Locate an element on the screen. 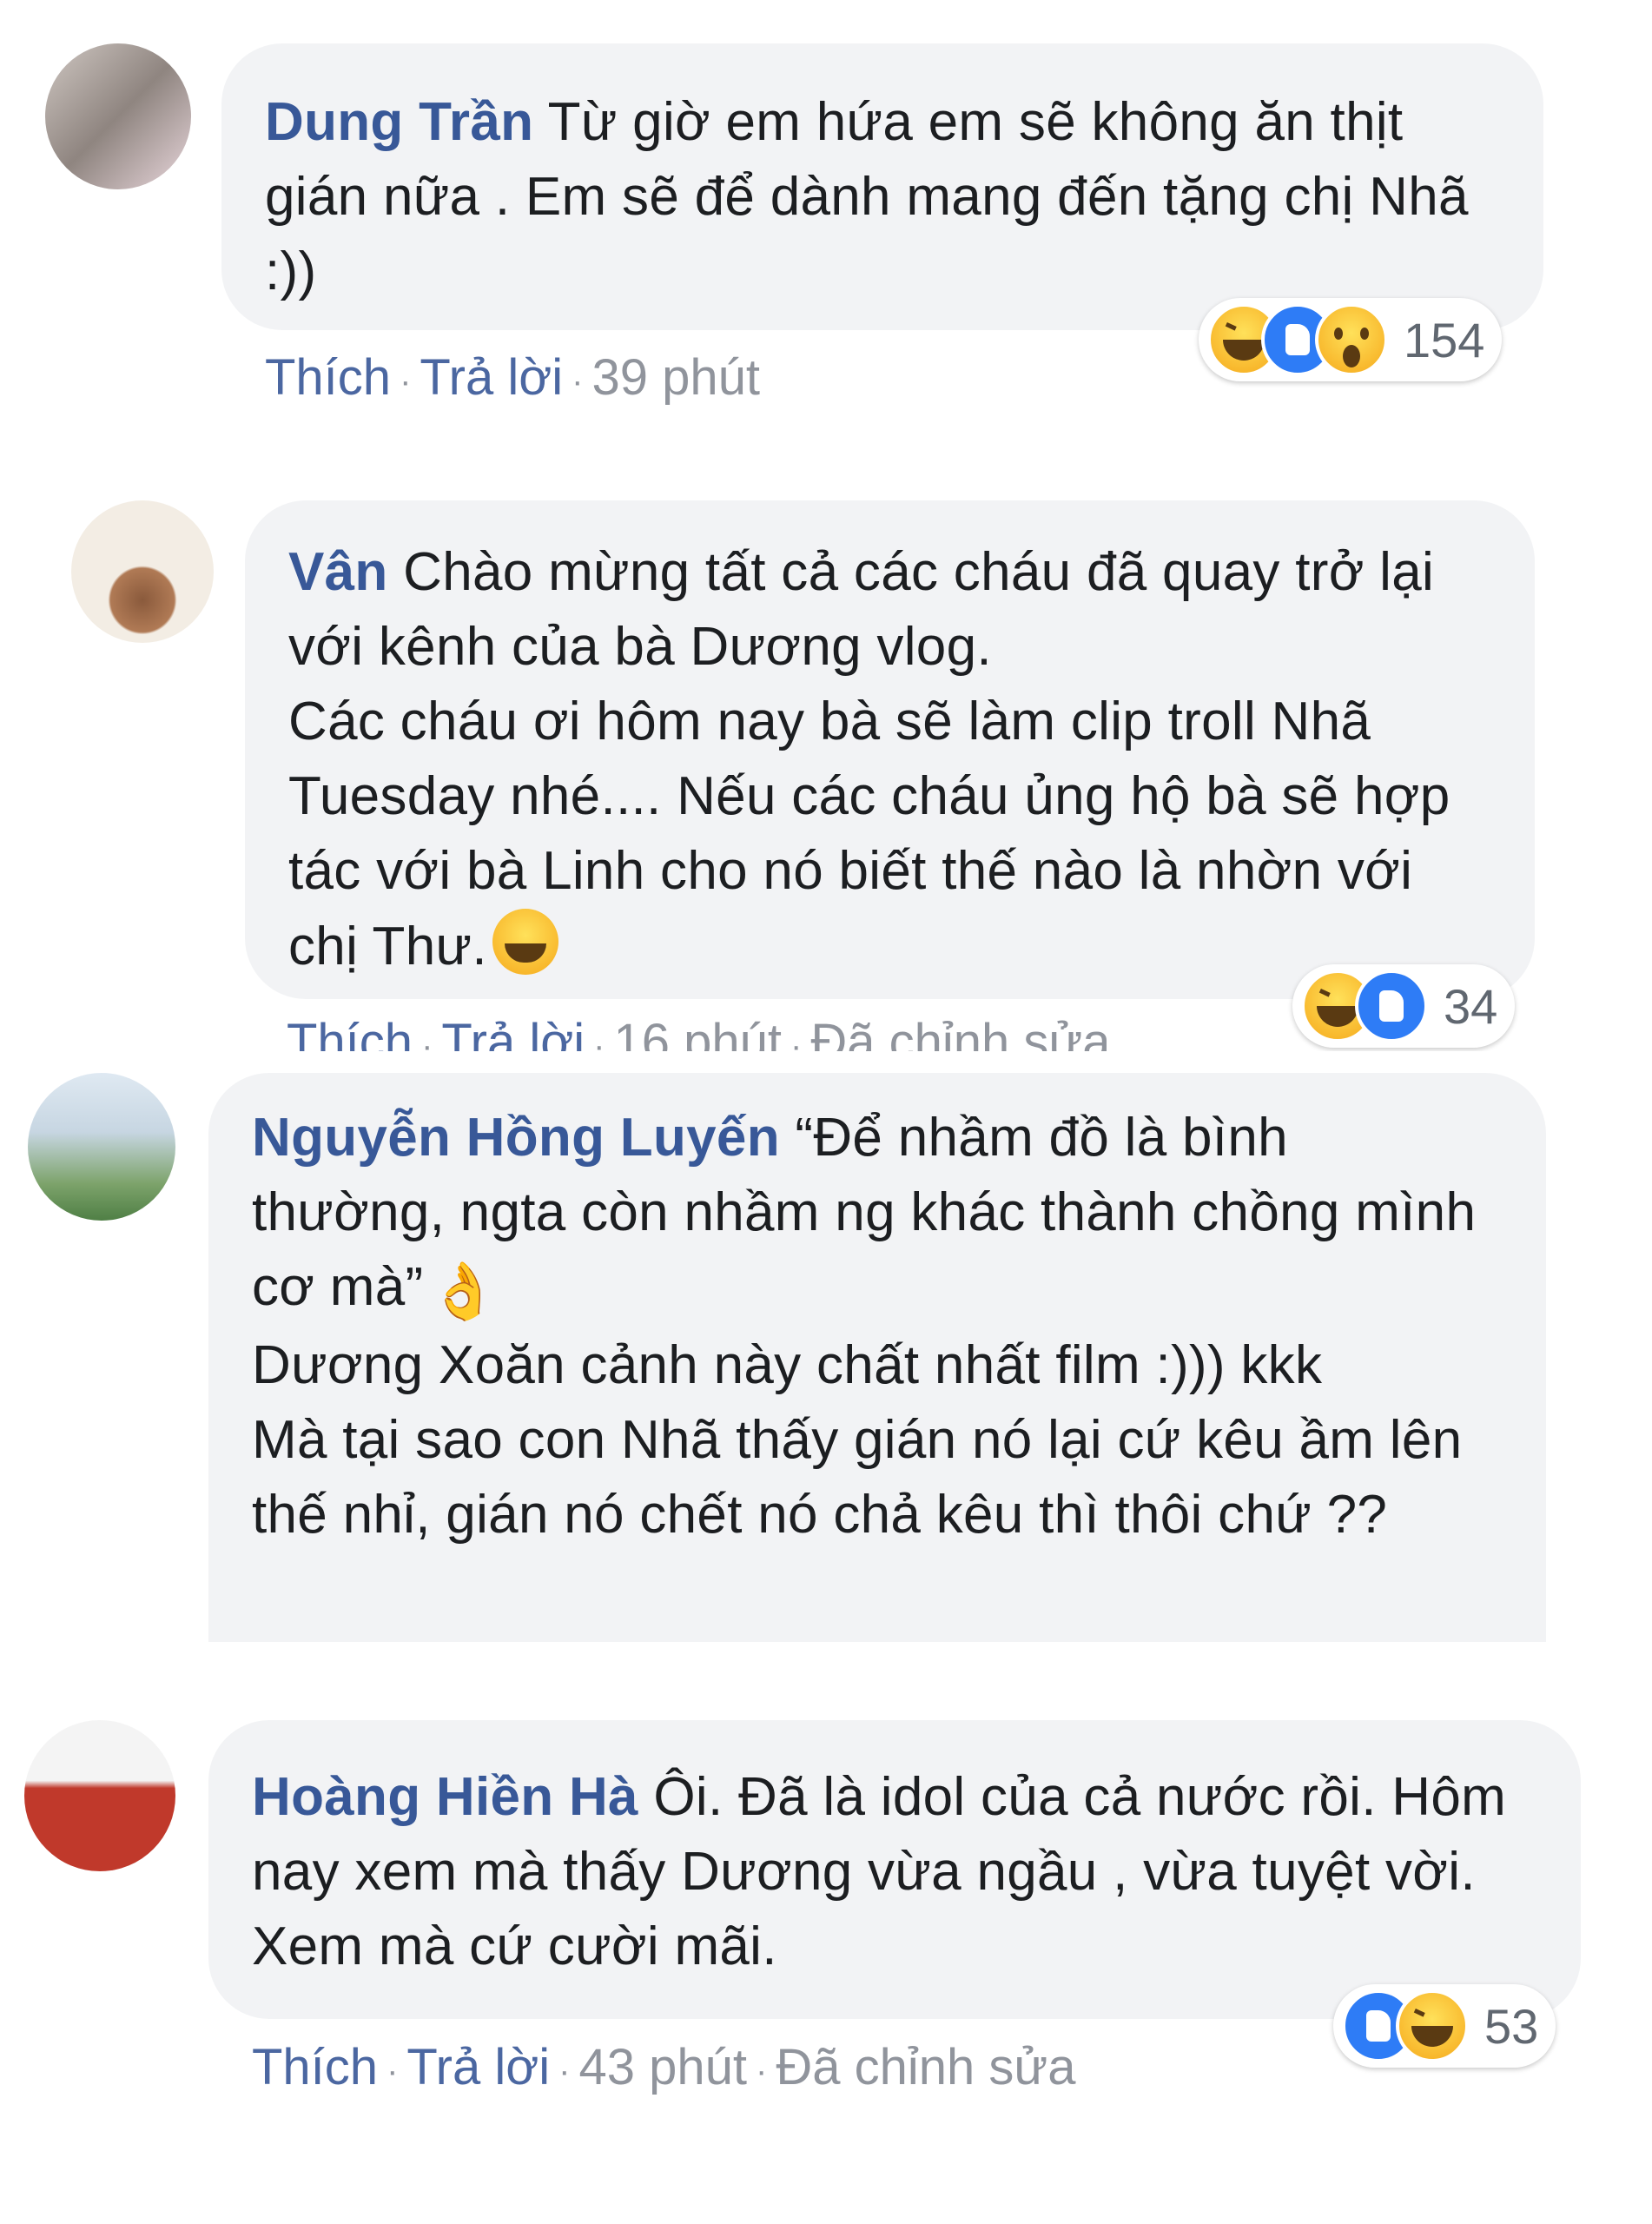 This screenshot has height=2224, width=1652. timestamp: 39 phút is located at coordinates (676, 377).